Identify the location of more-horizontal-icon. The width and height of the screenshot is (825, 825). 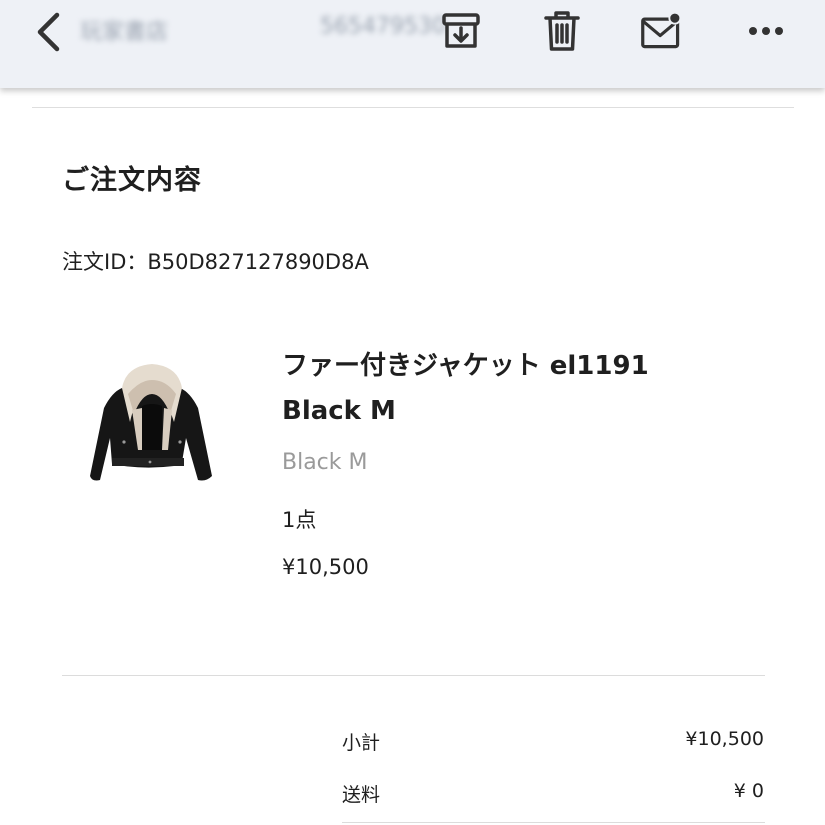
(766, 31).